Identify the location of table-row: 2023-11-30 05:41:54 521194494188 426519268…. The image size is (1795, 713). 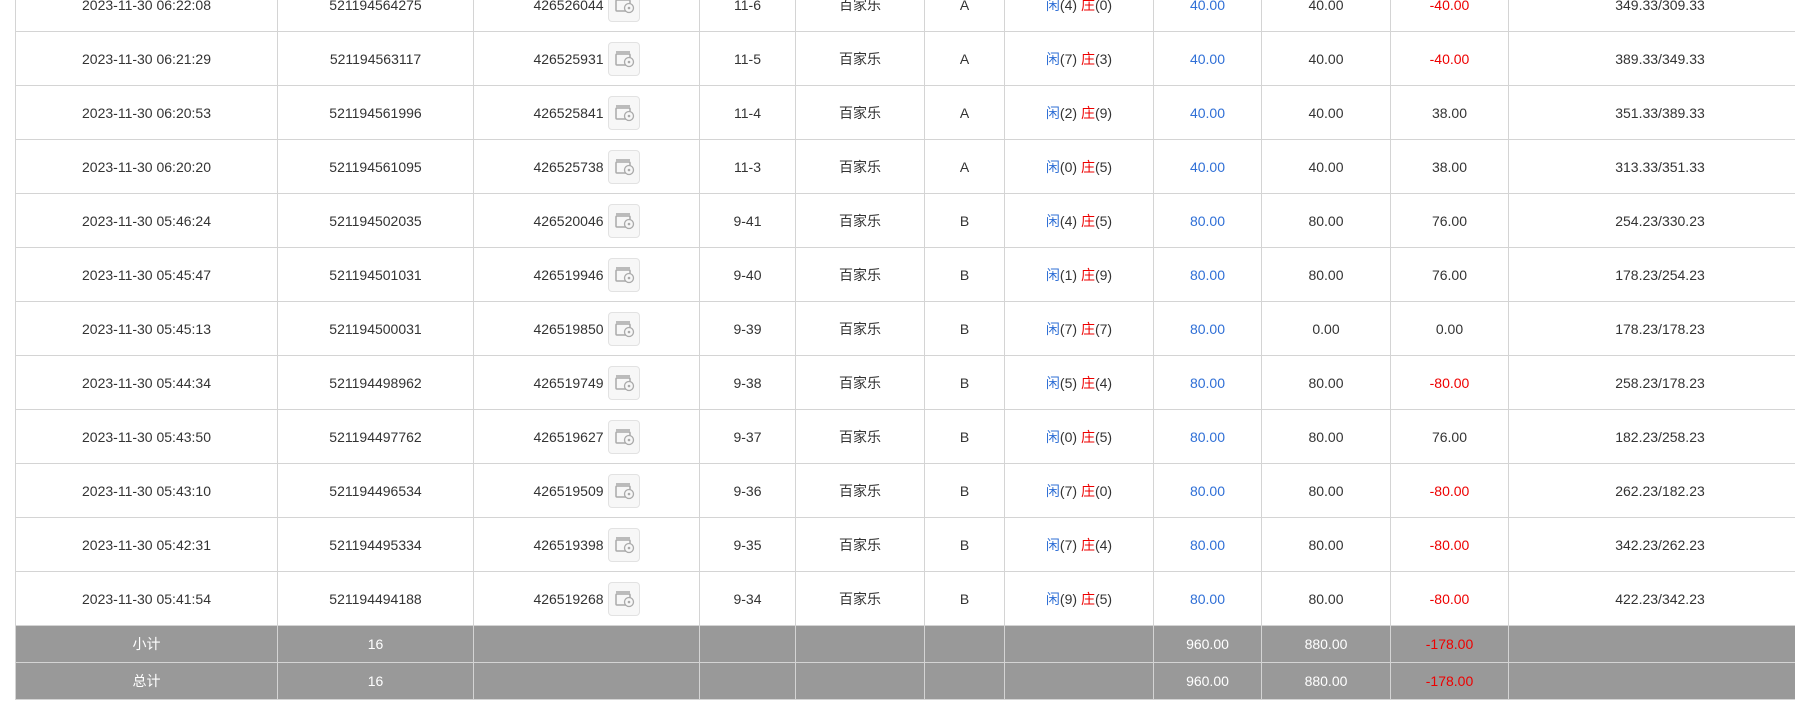
(905, 598).